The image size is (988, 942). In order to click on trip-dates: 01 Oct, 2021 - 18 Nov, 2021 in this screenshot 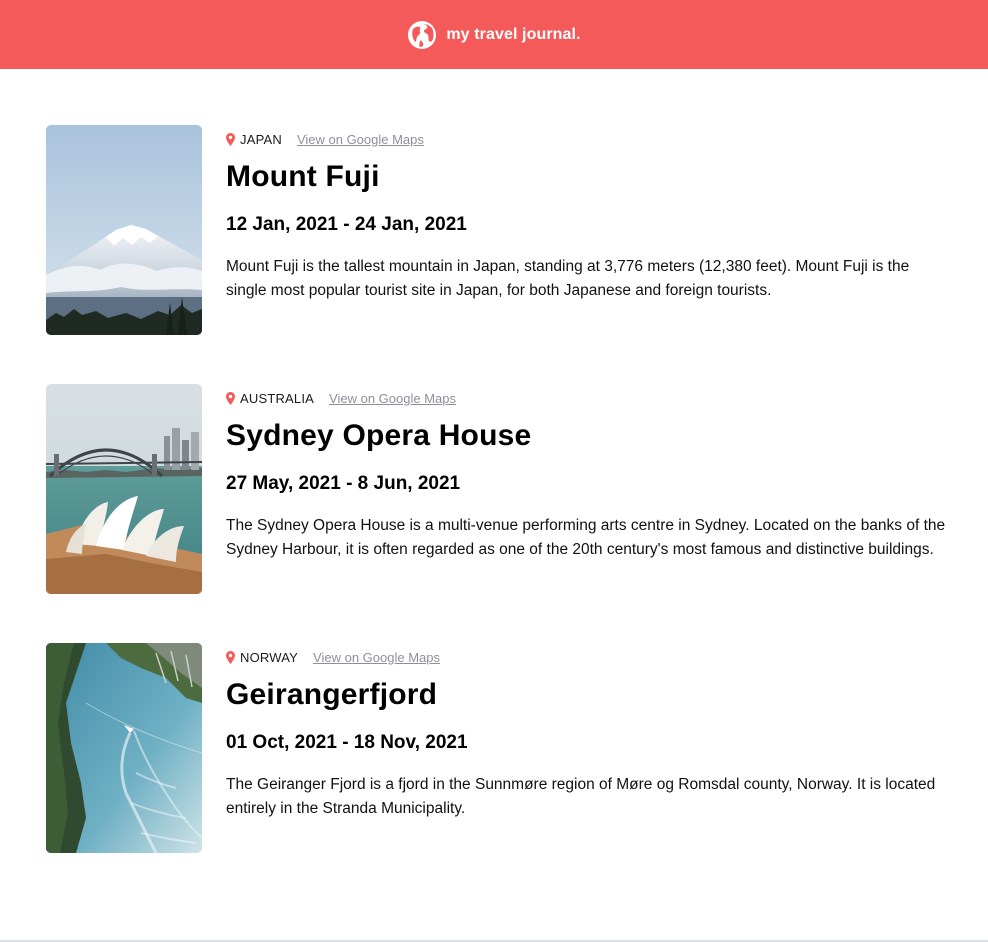, I will do `click(347, 742)`.